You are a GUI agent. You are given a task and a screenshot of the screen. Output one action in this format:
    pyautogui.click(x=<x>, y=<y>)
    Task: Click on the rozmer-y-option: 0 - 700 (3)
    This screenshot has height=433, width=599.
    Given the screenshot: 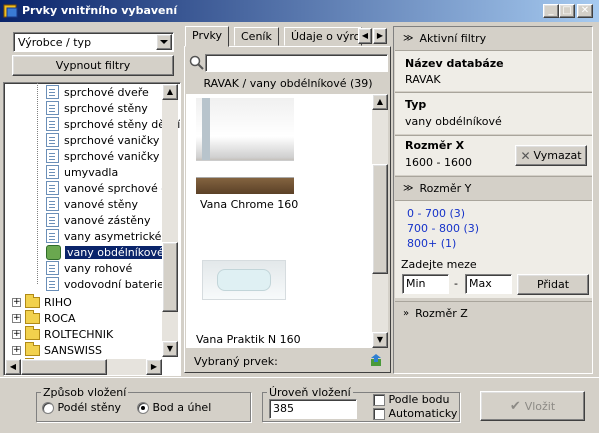 What is the action you would take?
    pyautogui.click(x=436, y=213)
    